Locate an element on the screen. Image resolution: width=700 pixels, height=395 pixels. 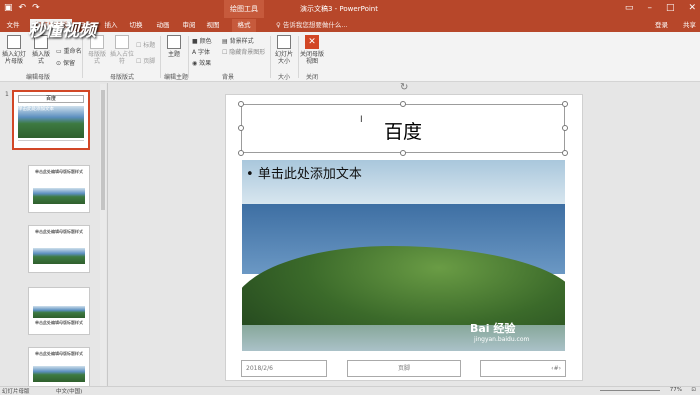
bullet-text: • 单击此处添加文本 is located at coordinates (304, 172).